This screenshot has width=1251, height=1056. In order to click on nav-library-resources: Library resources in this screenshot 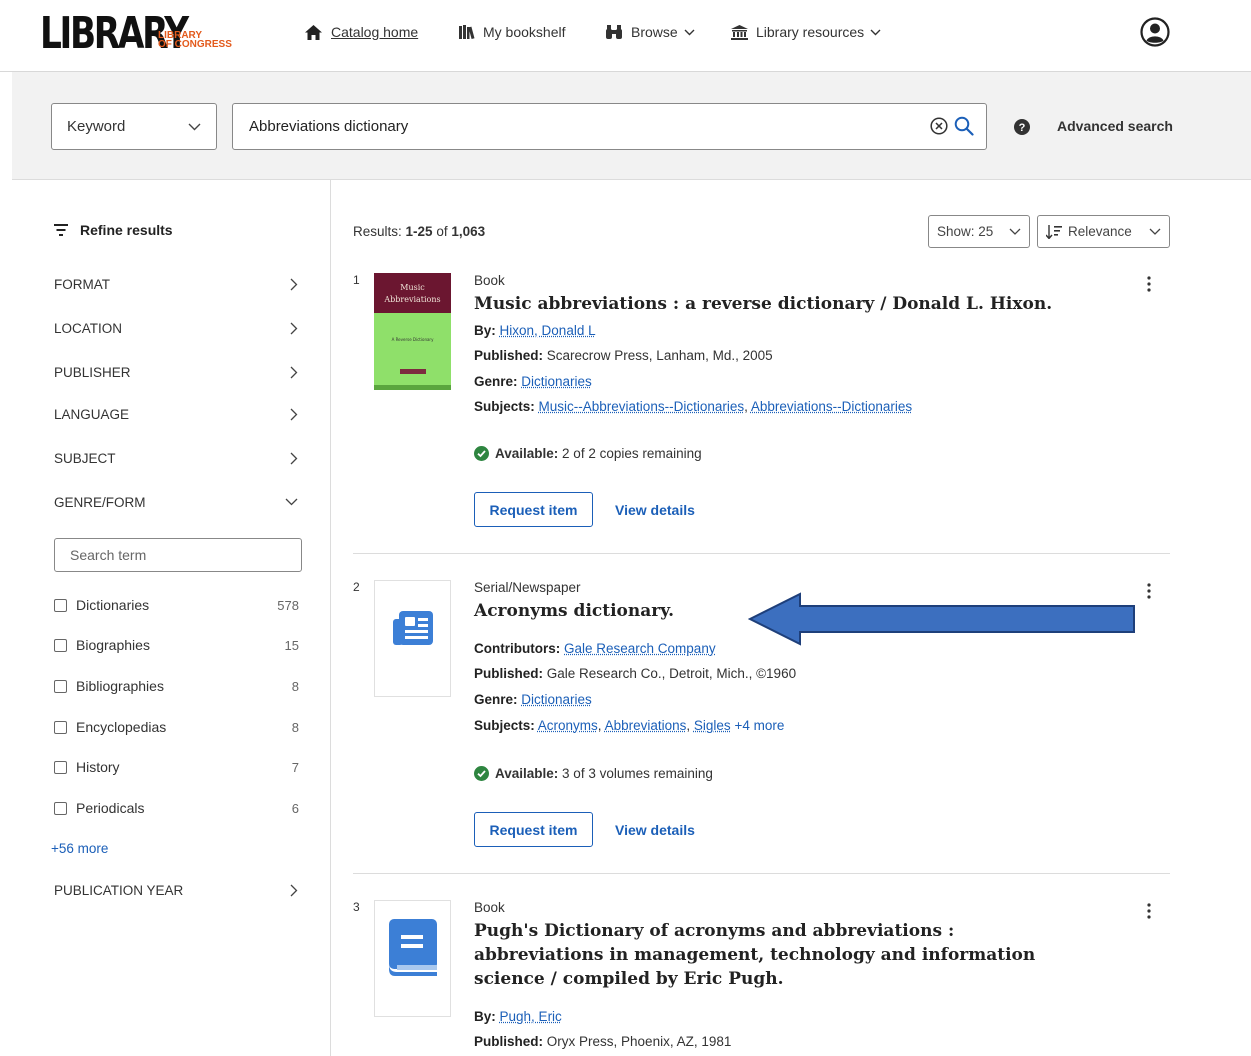, I will do `click(806, 32)`.